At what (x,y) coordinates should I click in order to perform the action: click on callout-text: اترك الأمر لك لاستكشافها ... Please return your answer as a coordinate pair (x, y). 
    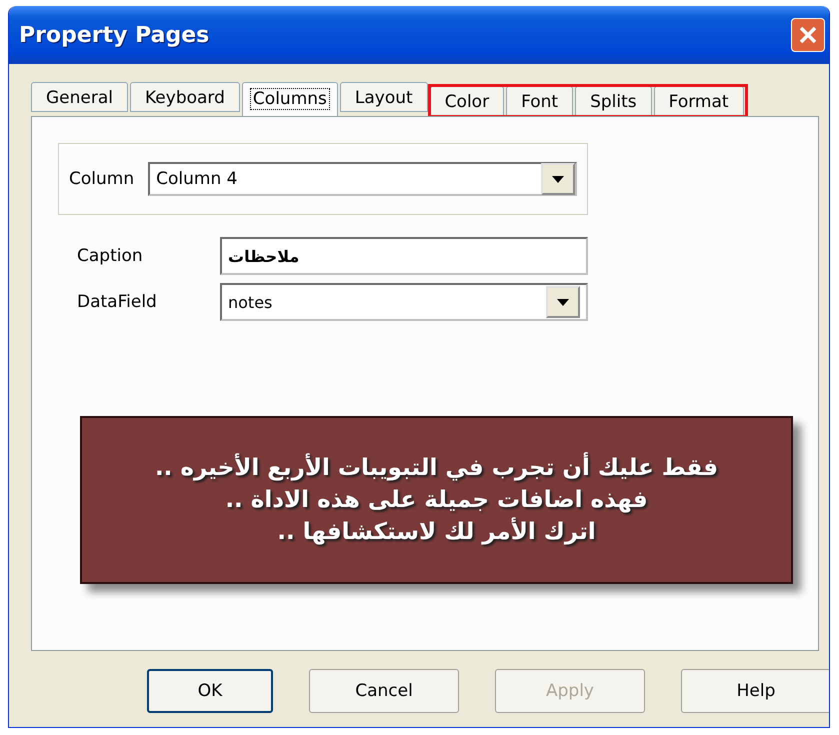
    Looking at the image, I should click on (436, 532).